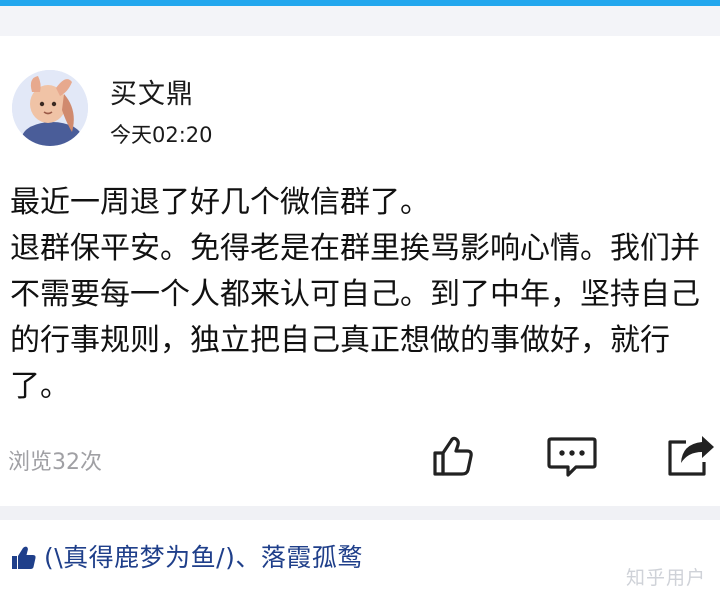 This screenshot has width=720, height=600. I want to click on section-divider, so click(360, 513).